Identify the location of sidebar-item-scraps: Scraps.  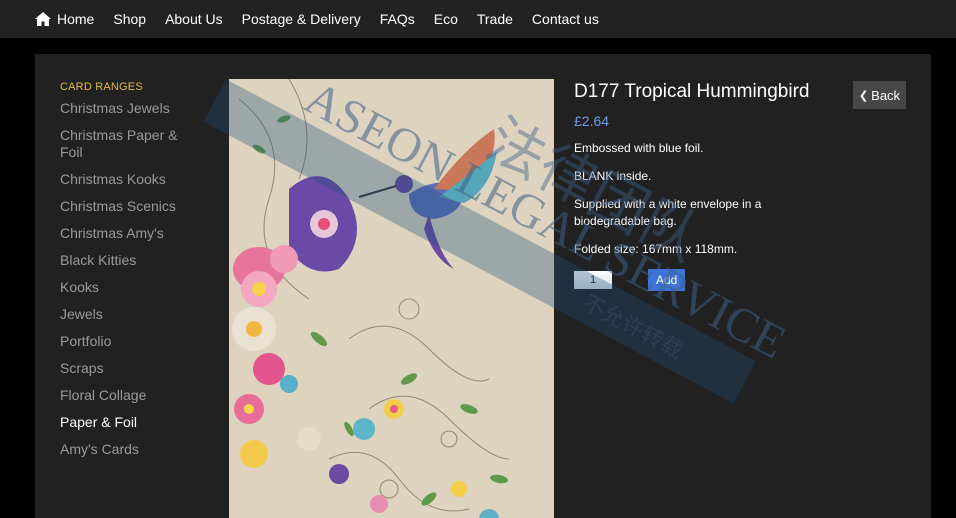
(125, 368).